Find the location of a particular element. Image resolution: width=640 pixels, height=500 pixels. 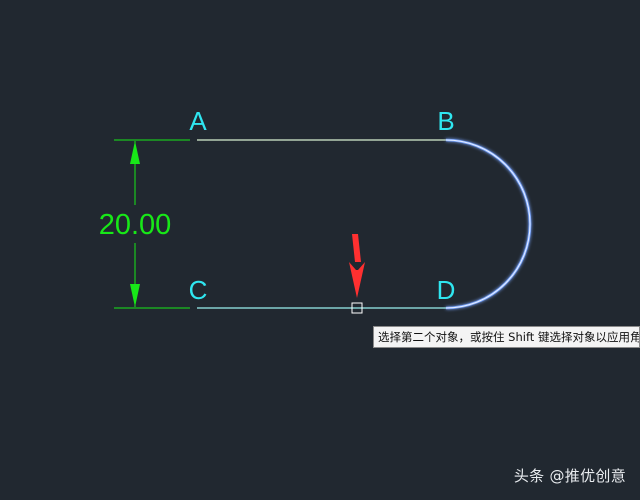

red-arrowhead-icon is located at coordinates (357, 280).